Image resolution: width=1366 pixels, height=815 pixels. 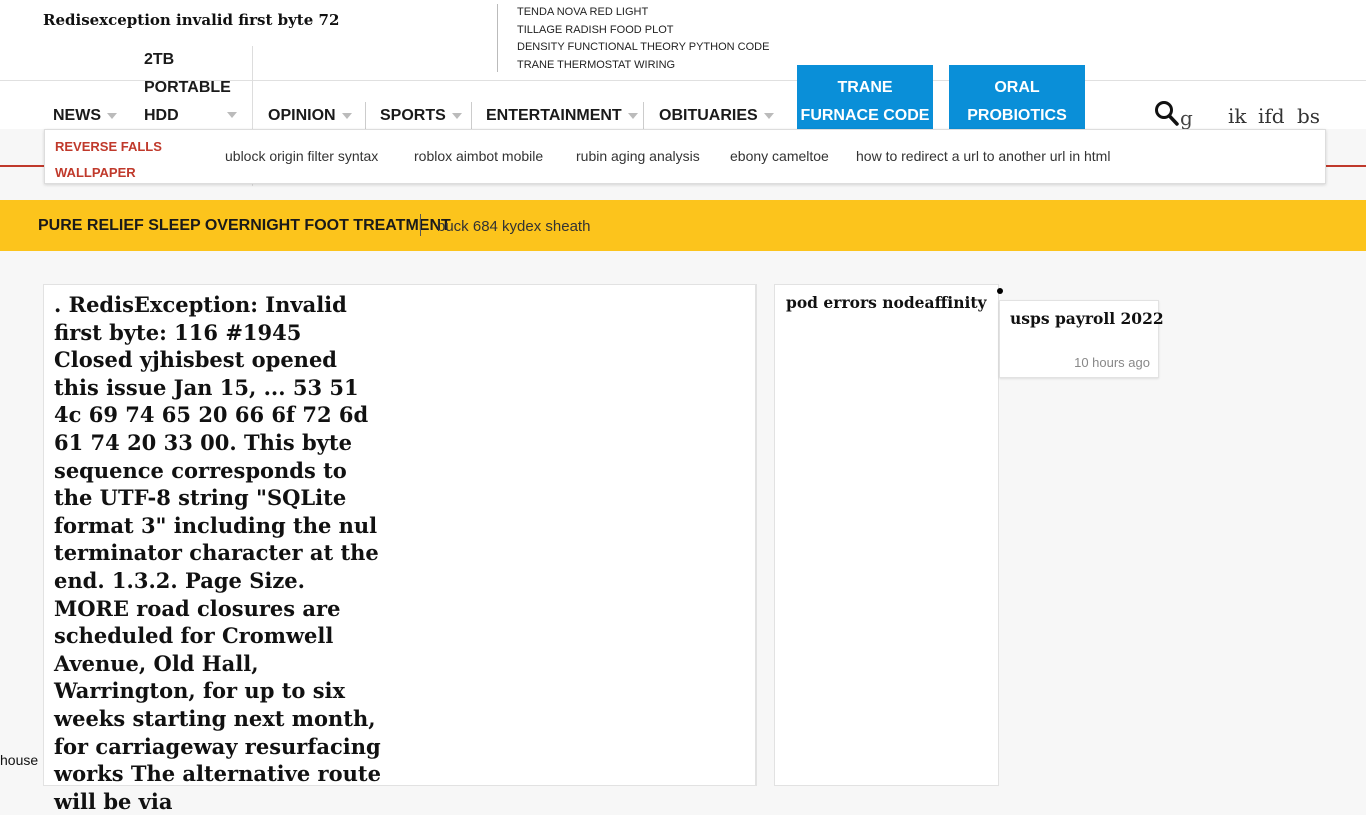 What do you see at coordinates (1087, 318) in the screenshot?
I see `sidebar-card-title: usps payroll 2022` at bounding box center [1087, 318].